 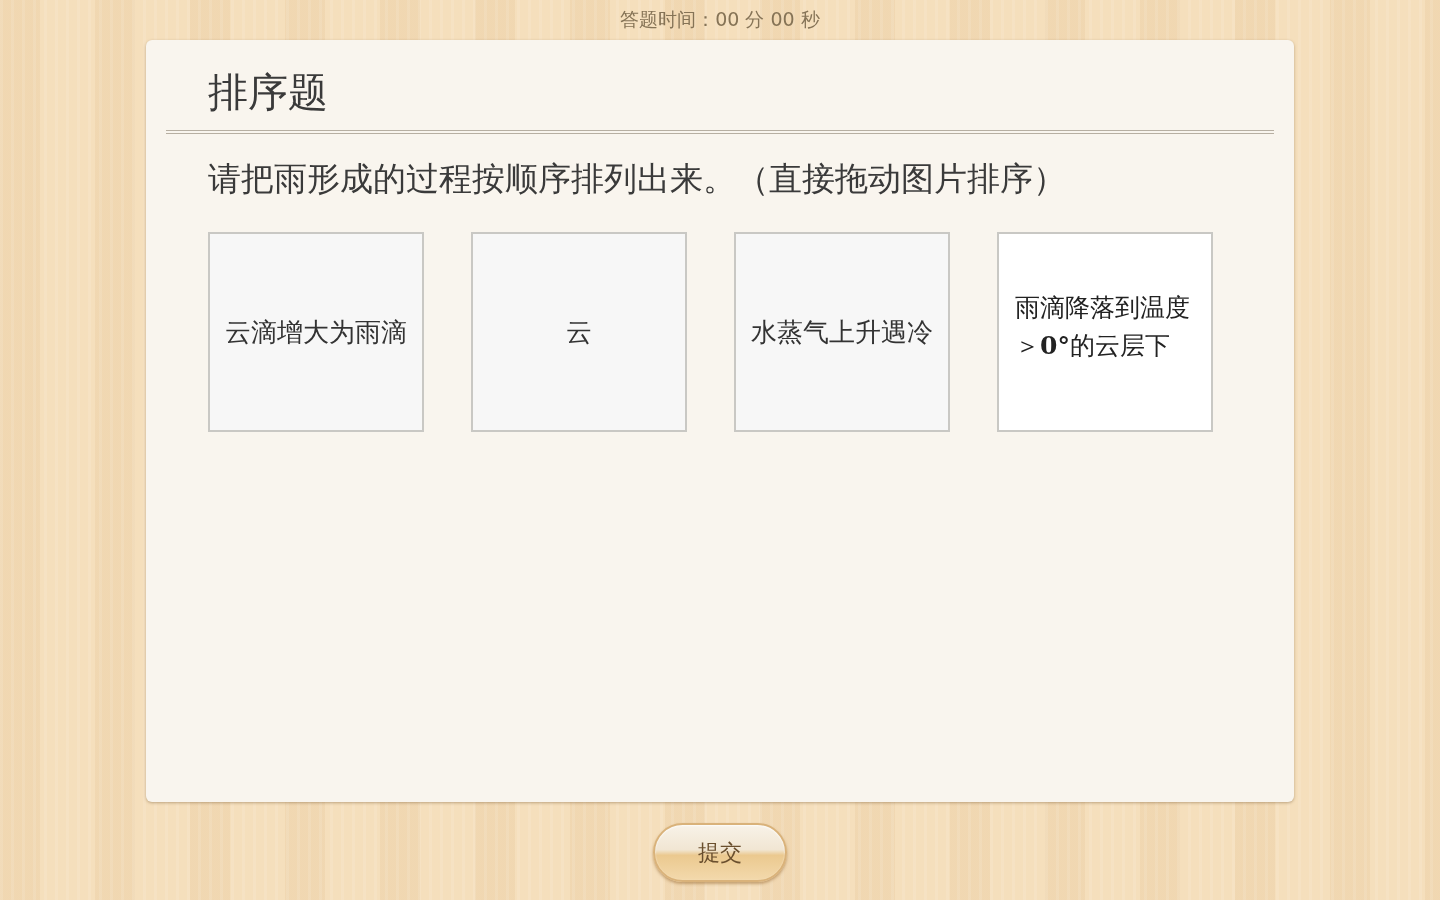 What do you see at coordinates (1105, 332) in the screenshot?
I see `sort-card: 雨滴降落到温度＞0°的云层下` at bounding box center [1105, 332].